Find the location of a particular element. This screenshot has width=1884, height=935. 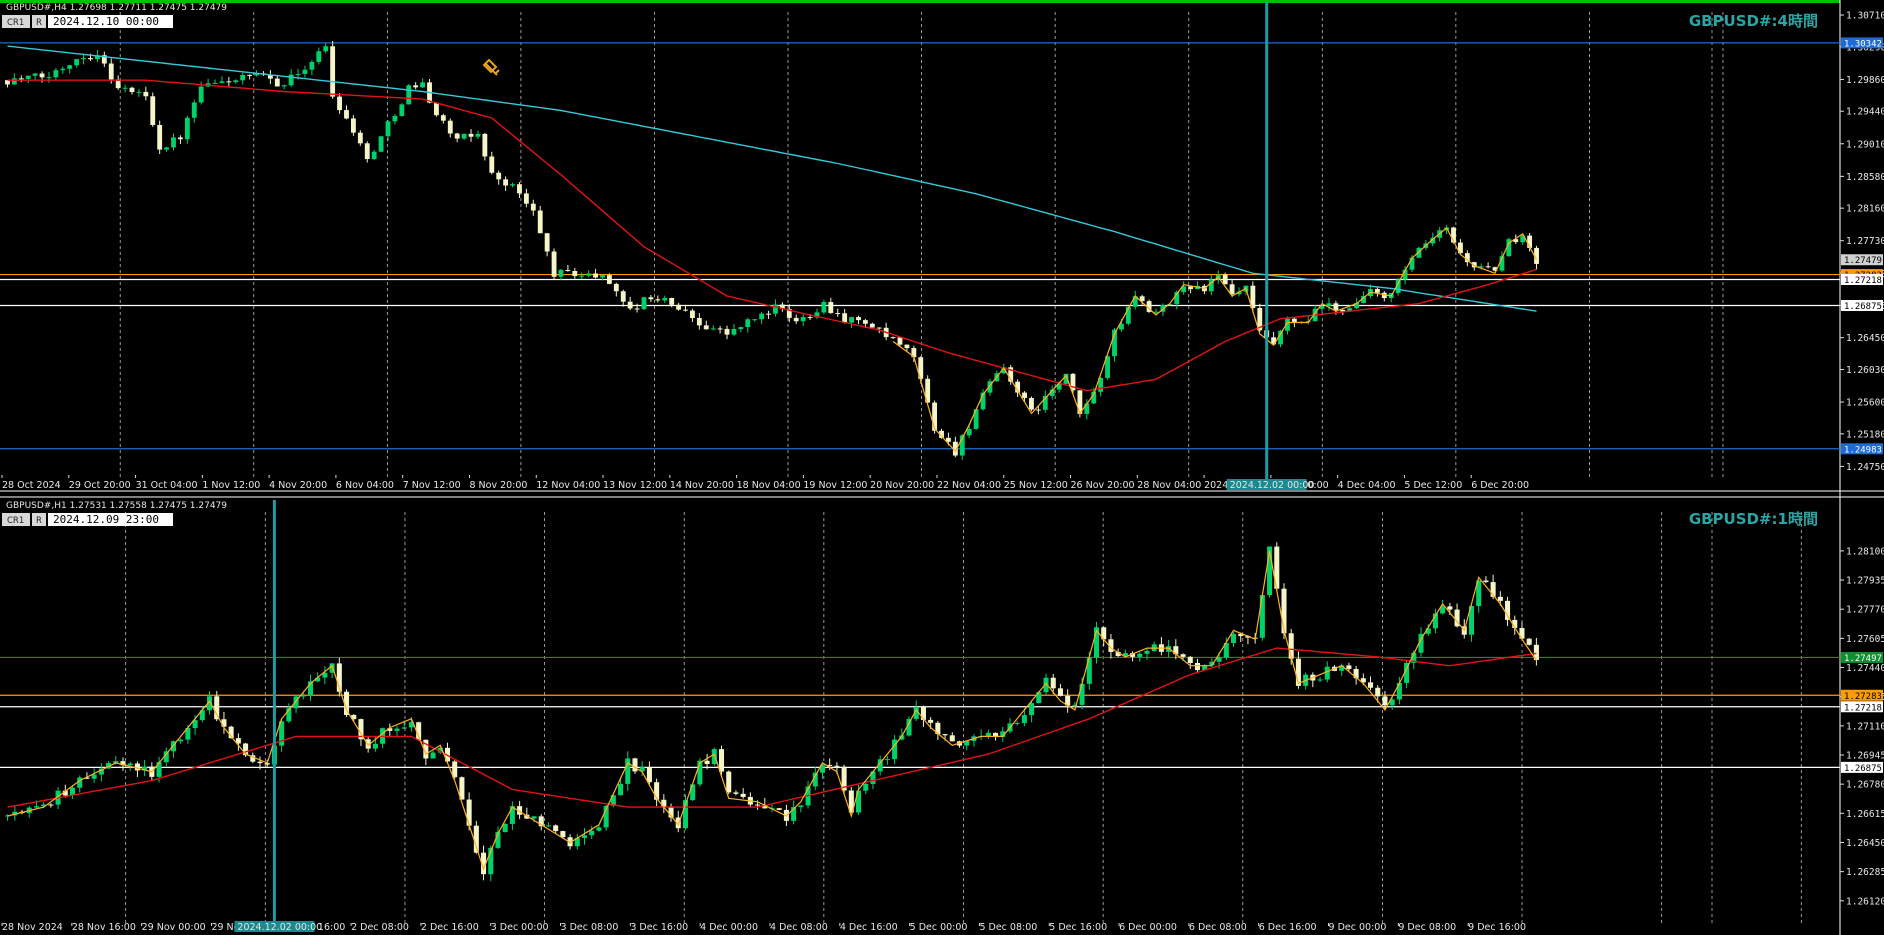

h1-datetime: 2024.12.09 23:00 is located at coordinates (106, 519).